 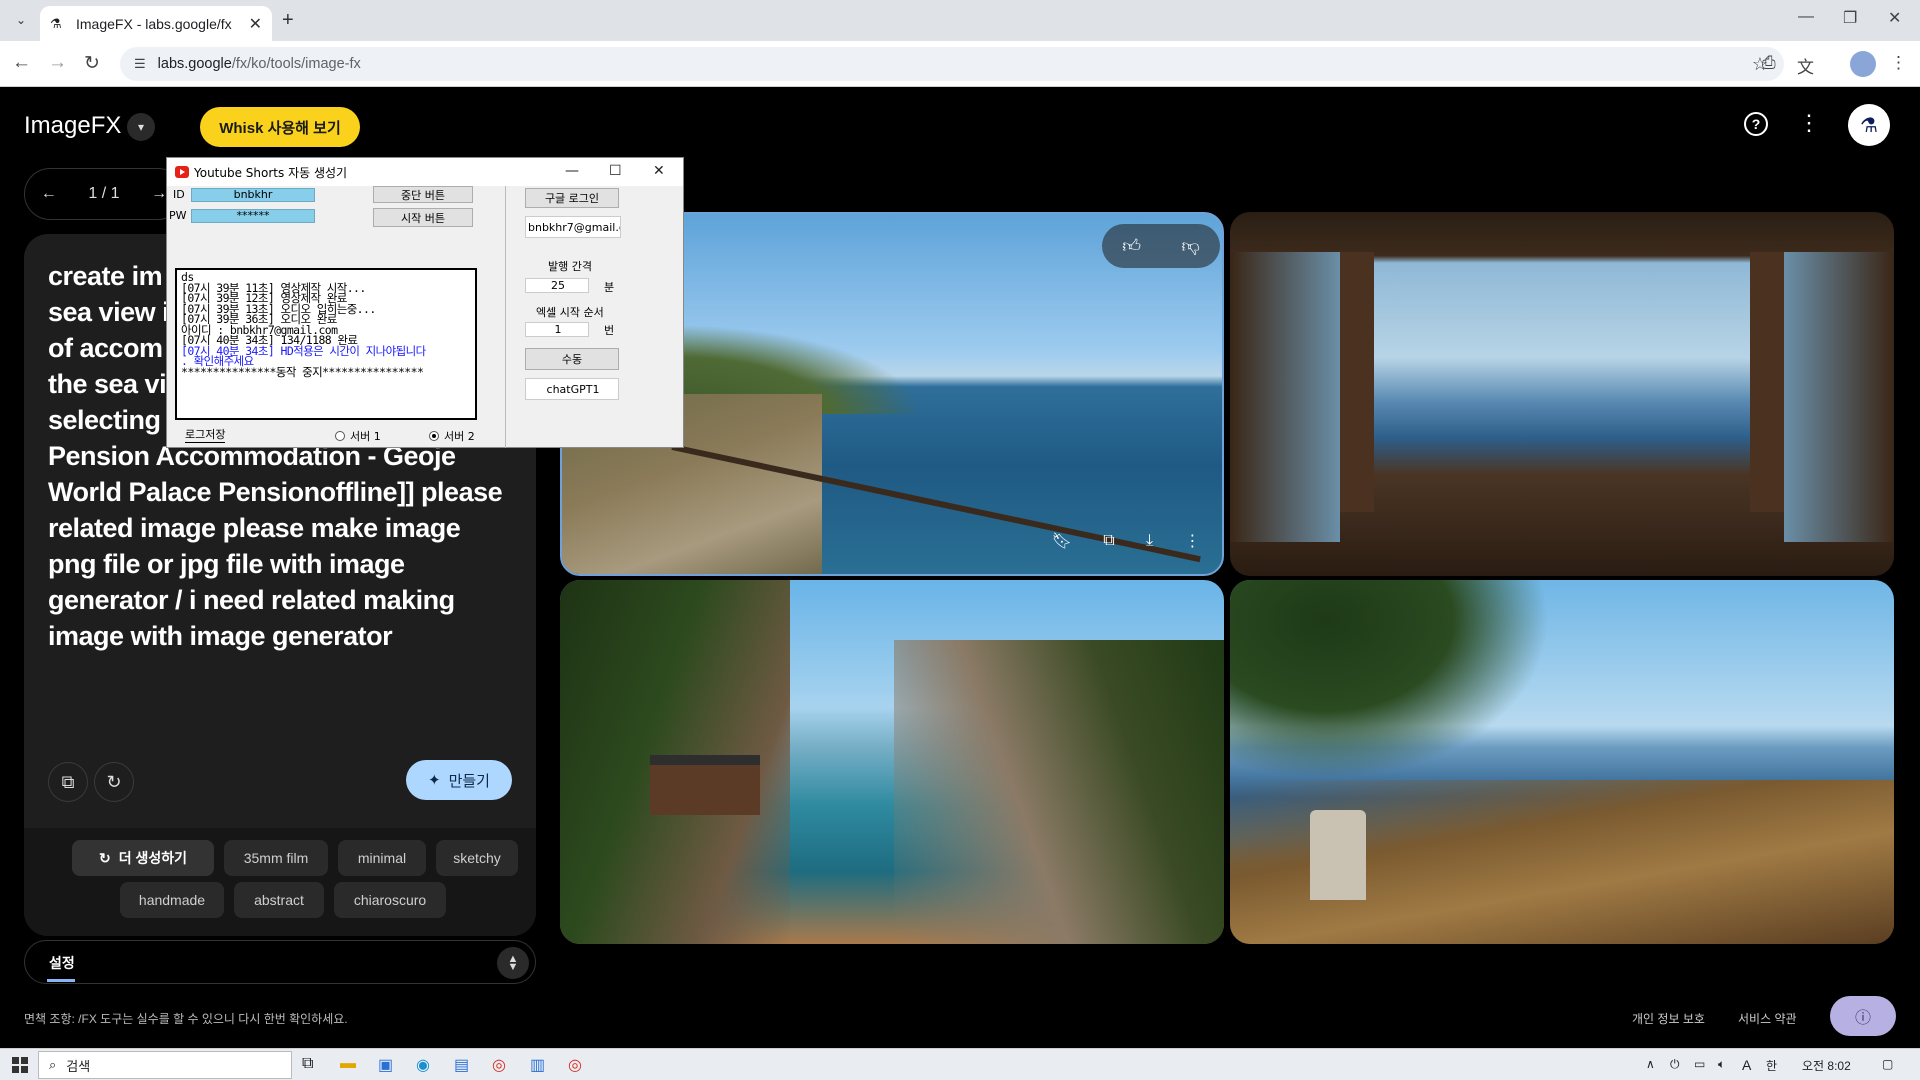 What do you see at coordinates (20, 1065) in the screenshot?
I see `windows-start-icon` at bounding box center [20, 1065].